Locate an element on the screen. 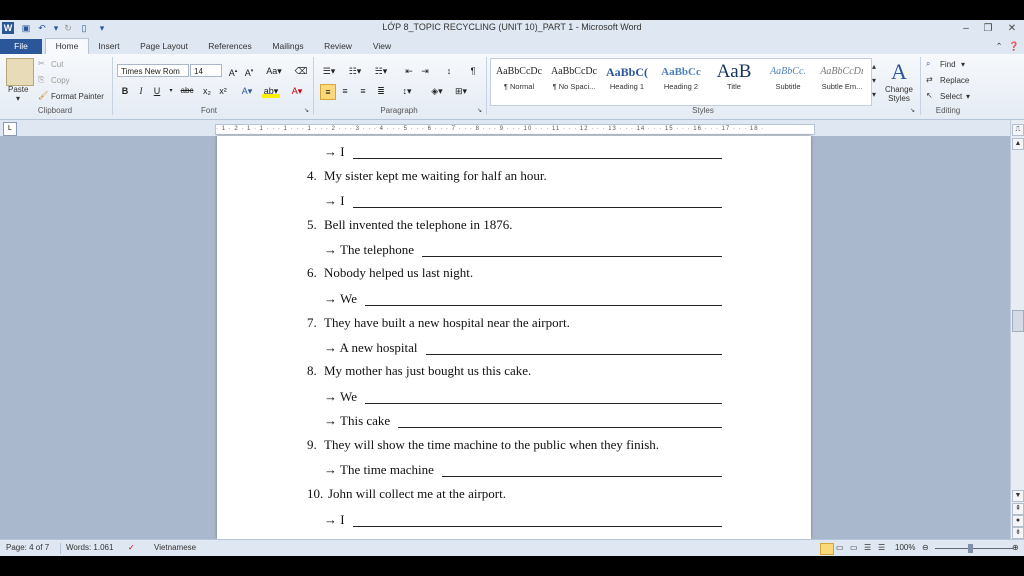 Image resolution: width=1024 pixels, height=576 pixels. cut-button: Cut is located at coordinates (57, 64).